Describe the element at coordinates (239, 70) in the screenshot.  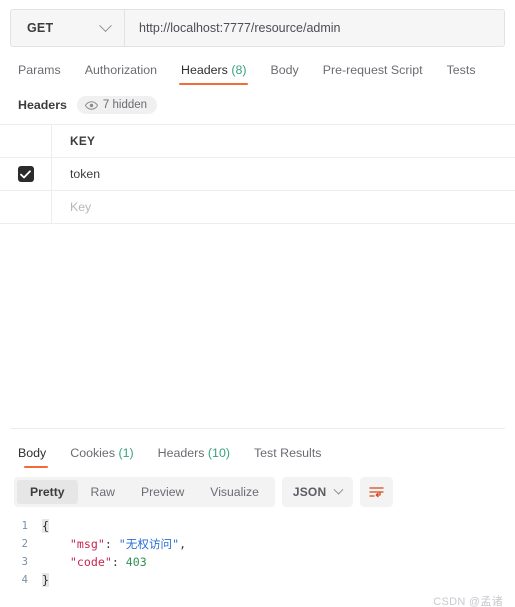
I see `tab-headers-count: (8)` at that location.